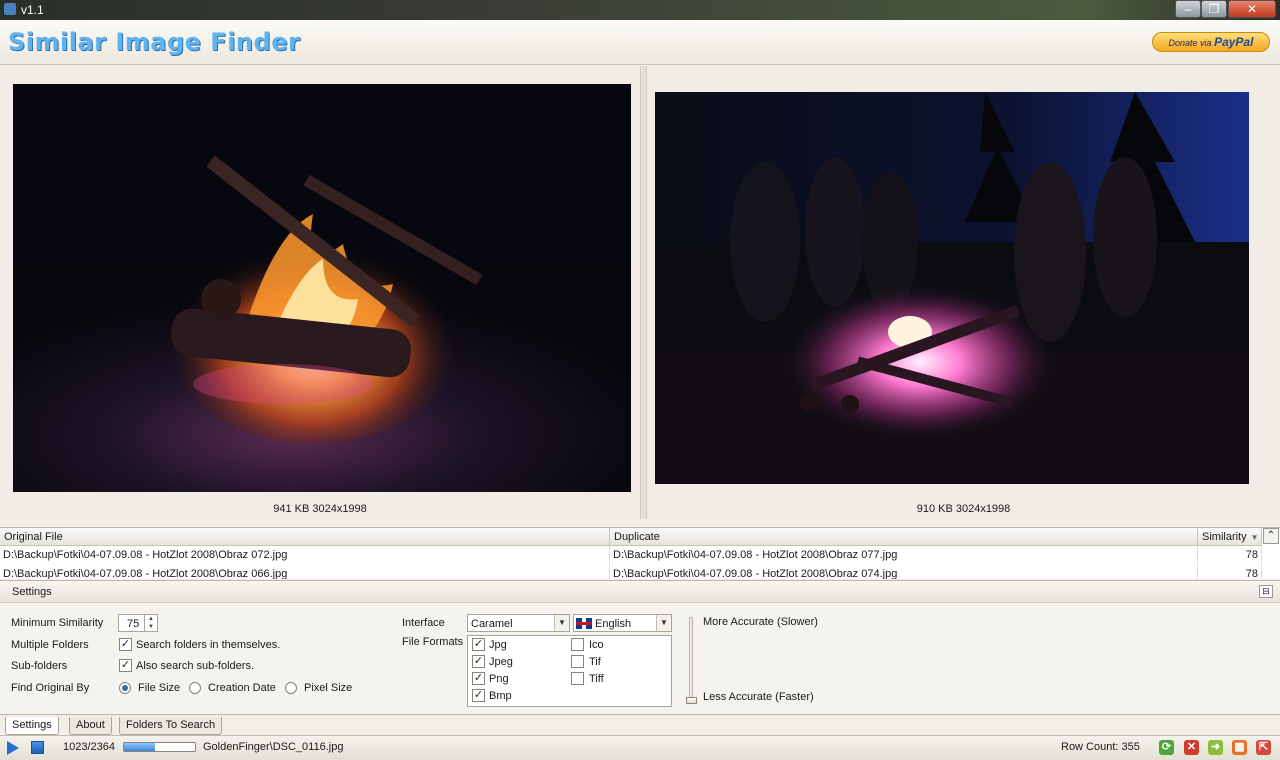 This screenshot has height=760, width=1280. What do you see at coordinates (691, 660) in the screenshot?
I see `accuracy-slider` at bounding box center [691, 660].